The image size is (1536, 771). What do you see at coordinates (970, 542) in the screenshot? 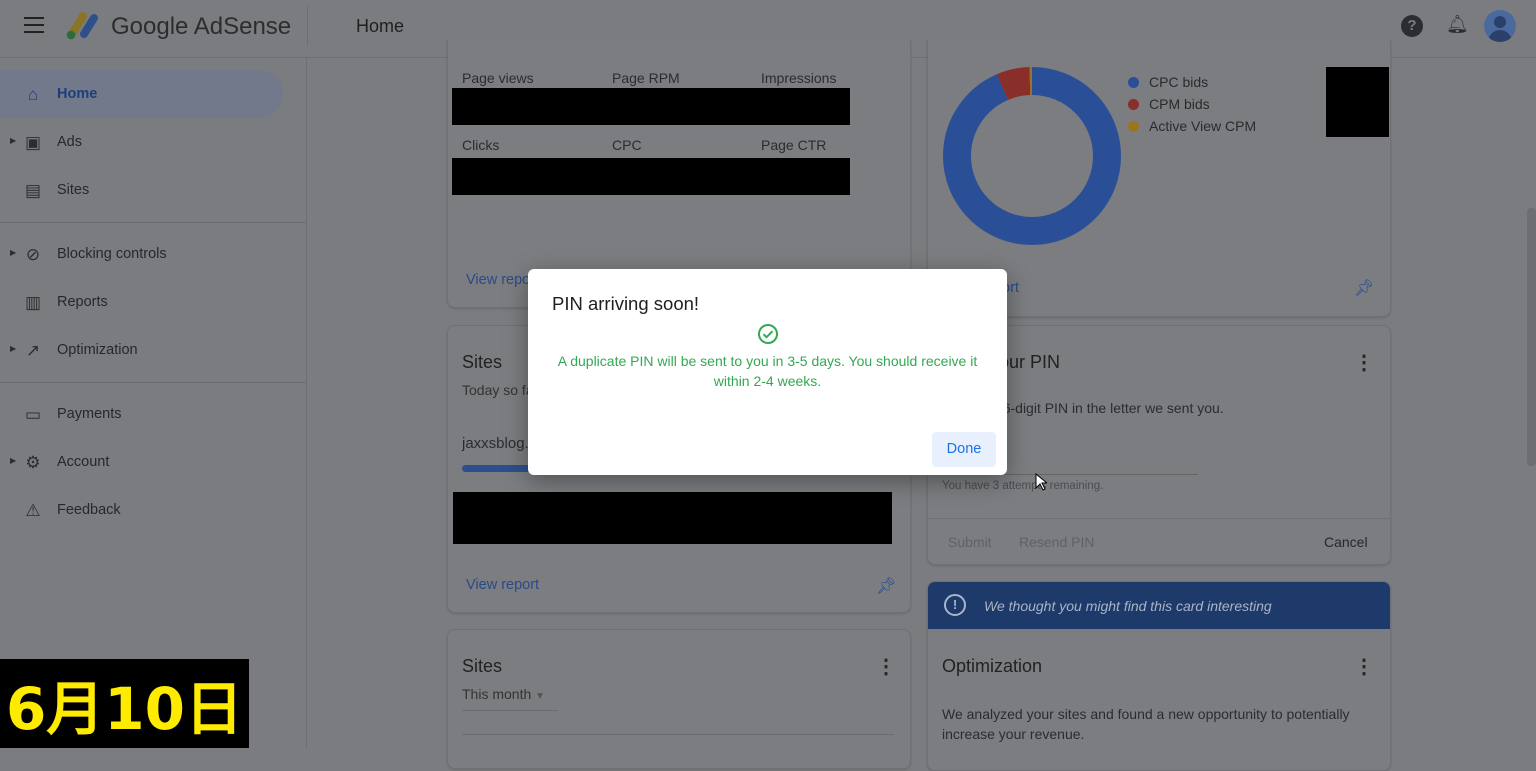
I see `submit-button: Submit` at bounding box center [970, 542].